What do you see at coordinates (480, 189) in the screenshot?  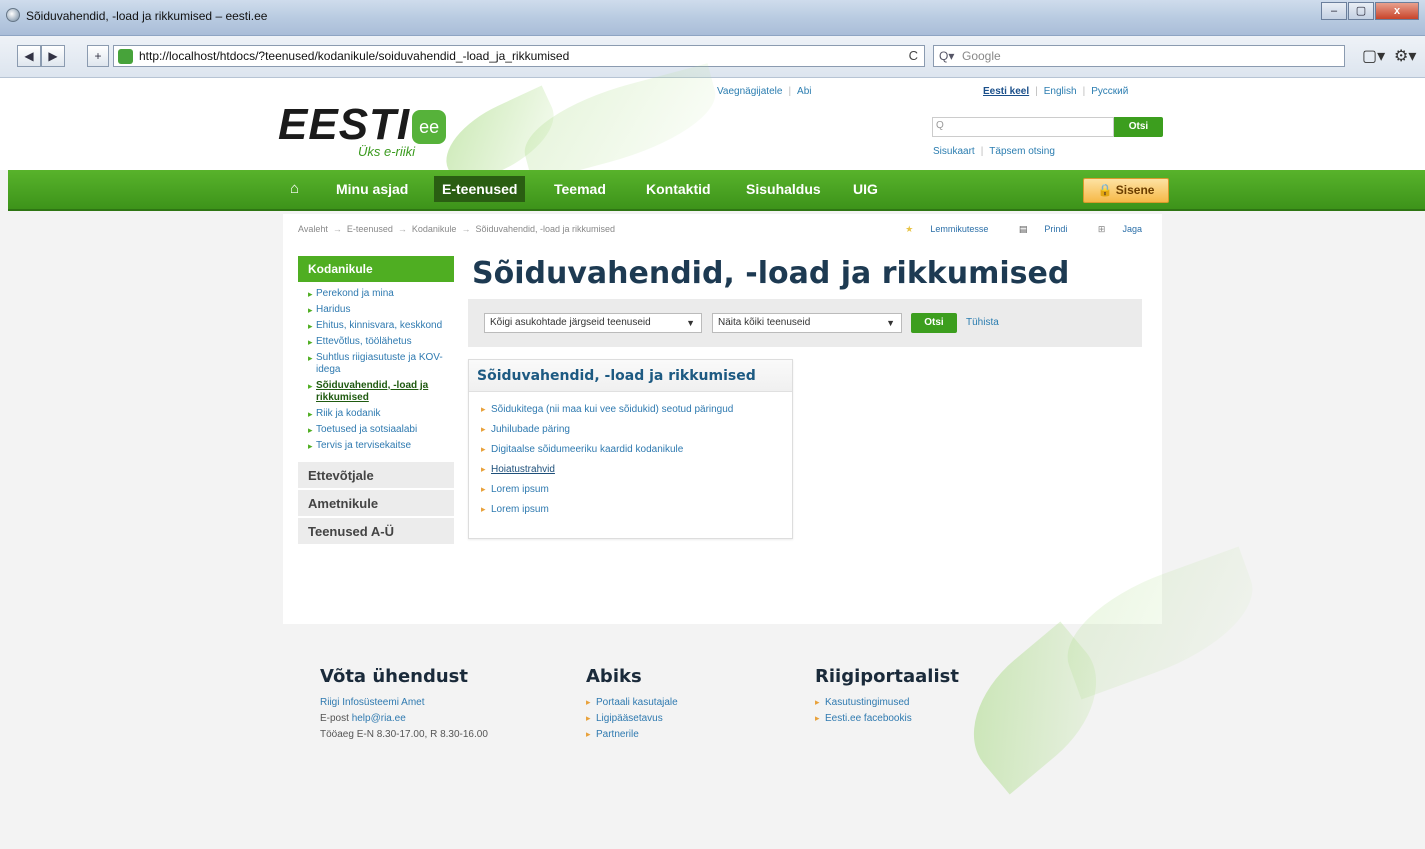 I see `nav-item-e-teenused: E-teenused` at bounding box center [480, 189].